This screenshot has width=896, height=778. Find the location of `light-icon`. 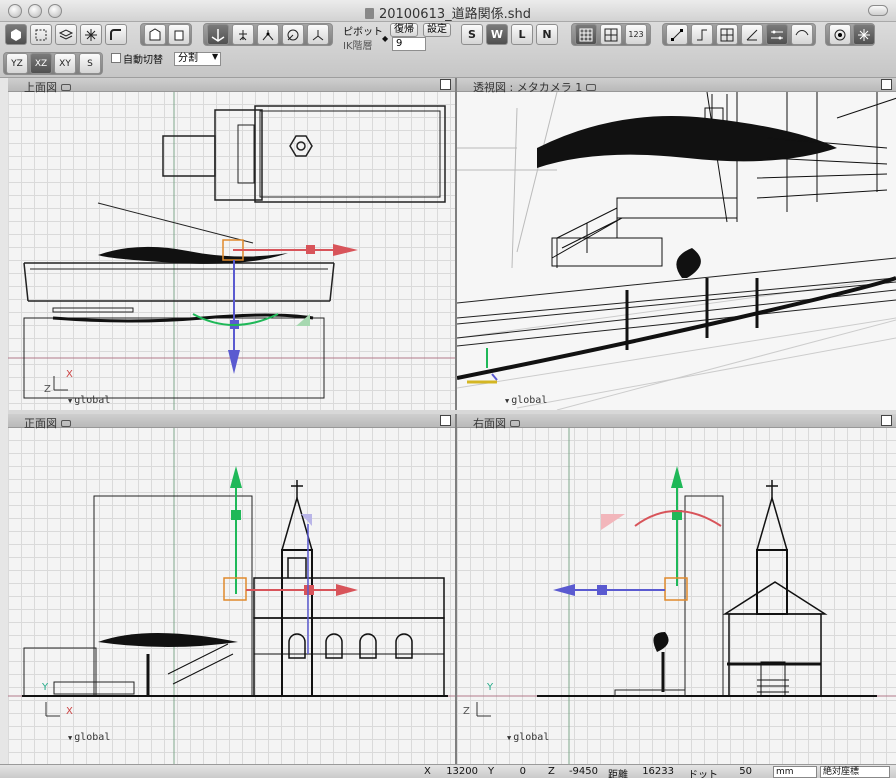

light-icon is located at coordinates (864, 34).